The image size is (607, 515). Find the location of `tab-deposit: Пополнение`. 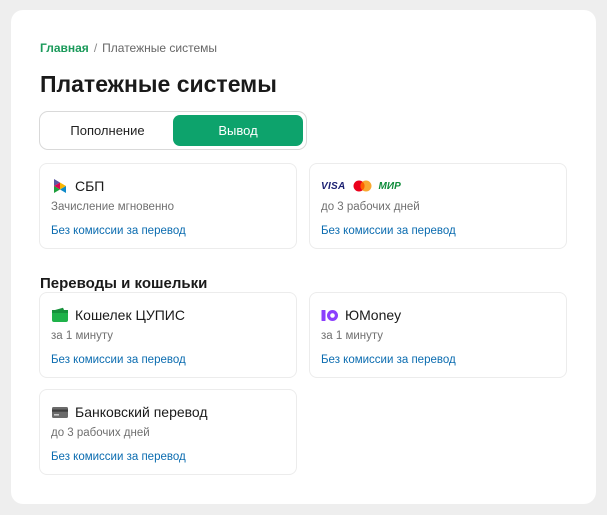

tab-deposit: Пополнение is located at coordinates (107, 130).